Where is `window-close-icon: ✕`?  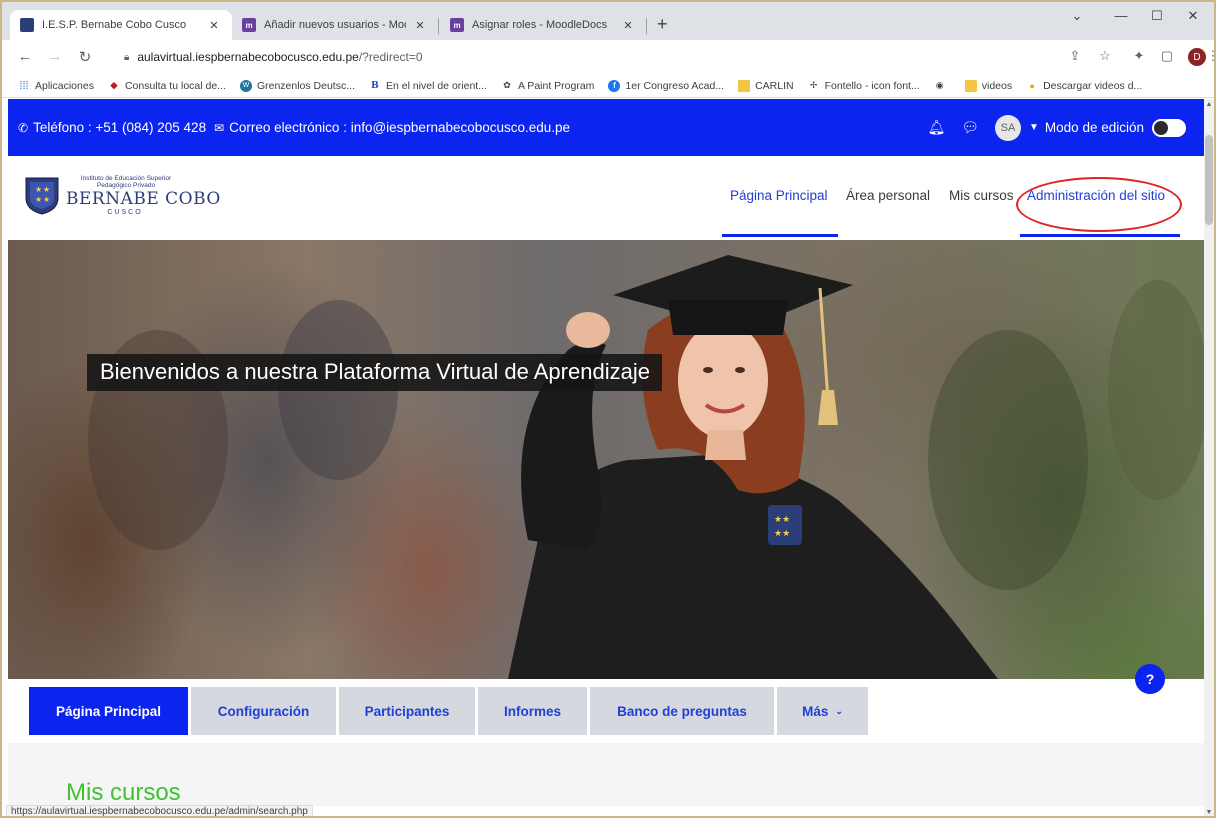 window-close-icon: ✕ is located at coordinates (1193, 16).